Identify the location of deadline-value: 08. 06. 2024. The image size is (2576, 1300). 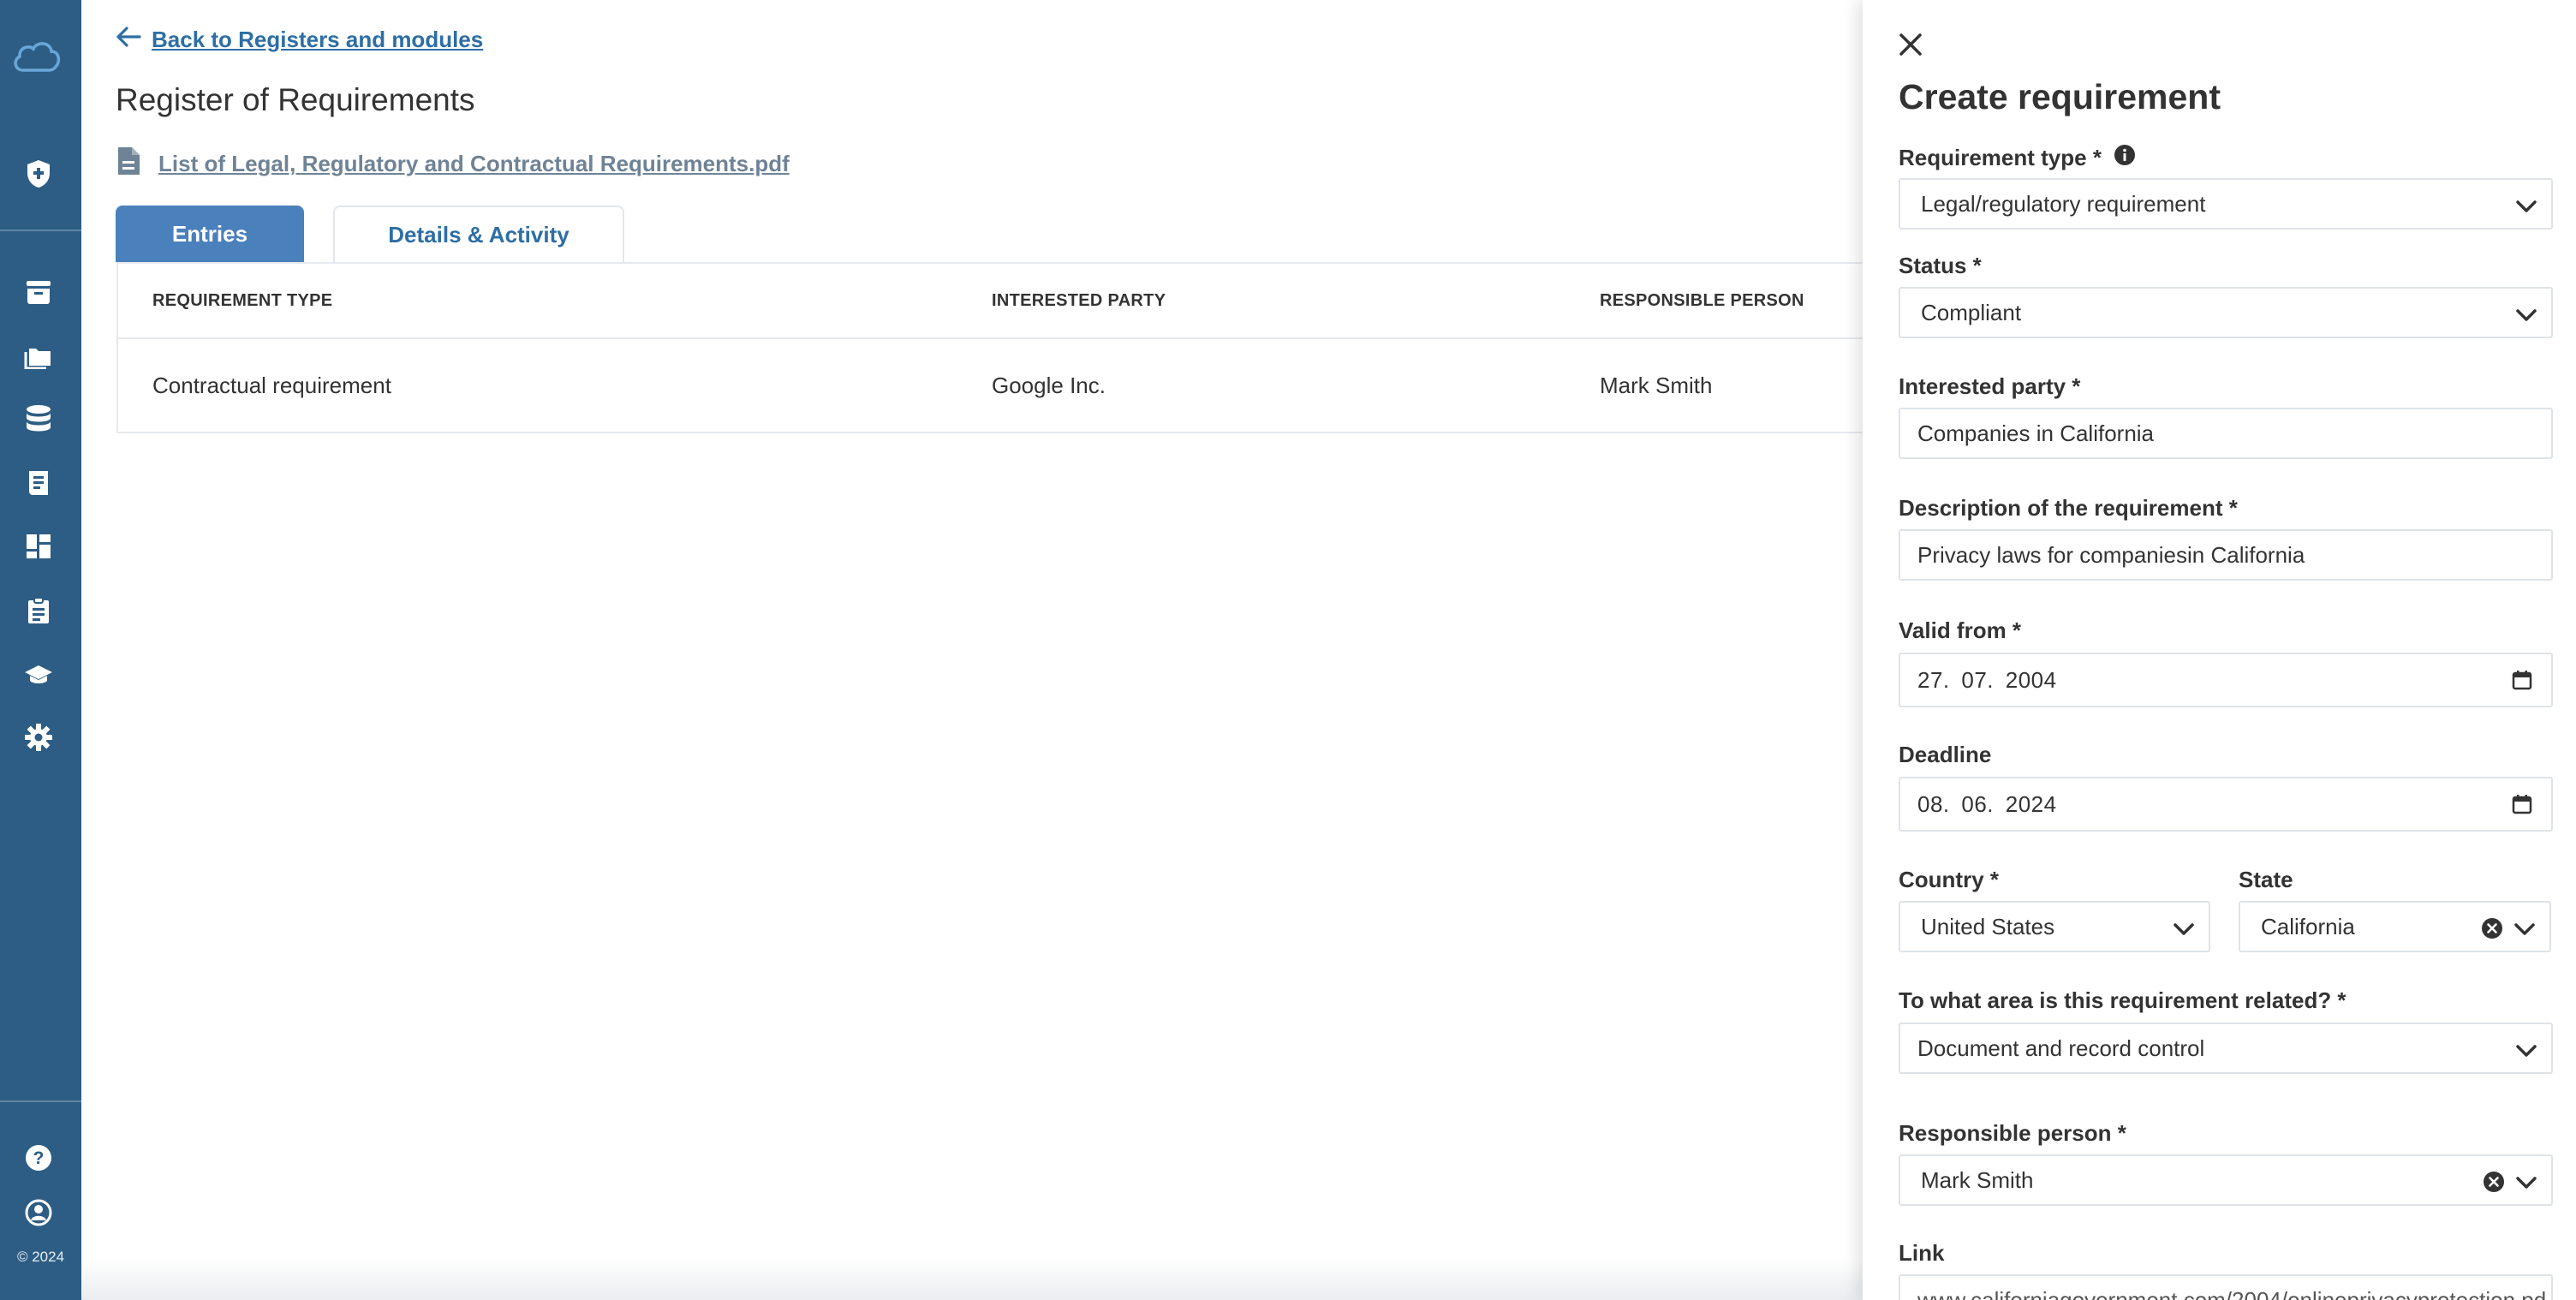
(1987, 803).